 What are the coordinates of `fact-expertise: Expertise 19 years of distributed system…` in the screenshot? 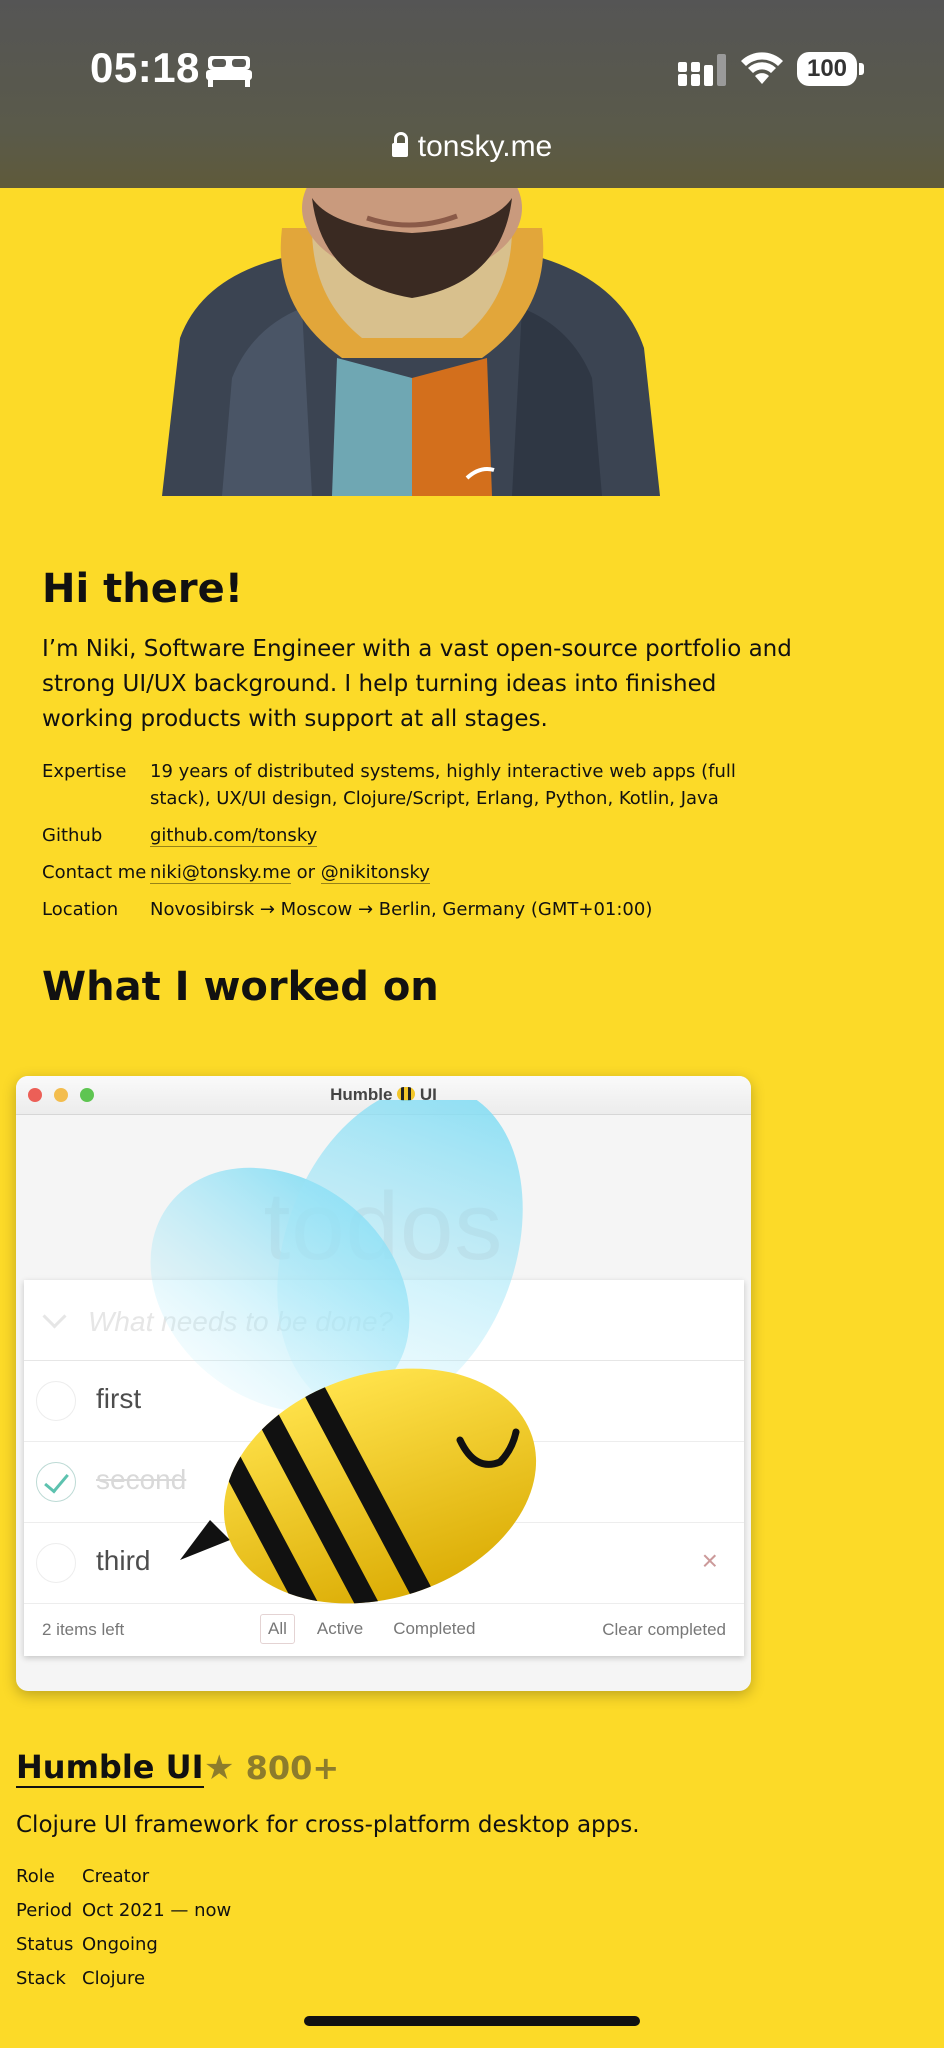 It's located at (422, 785).